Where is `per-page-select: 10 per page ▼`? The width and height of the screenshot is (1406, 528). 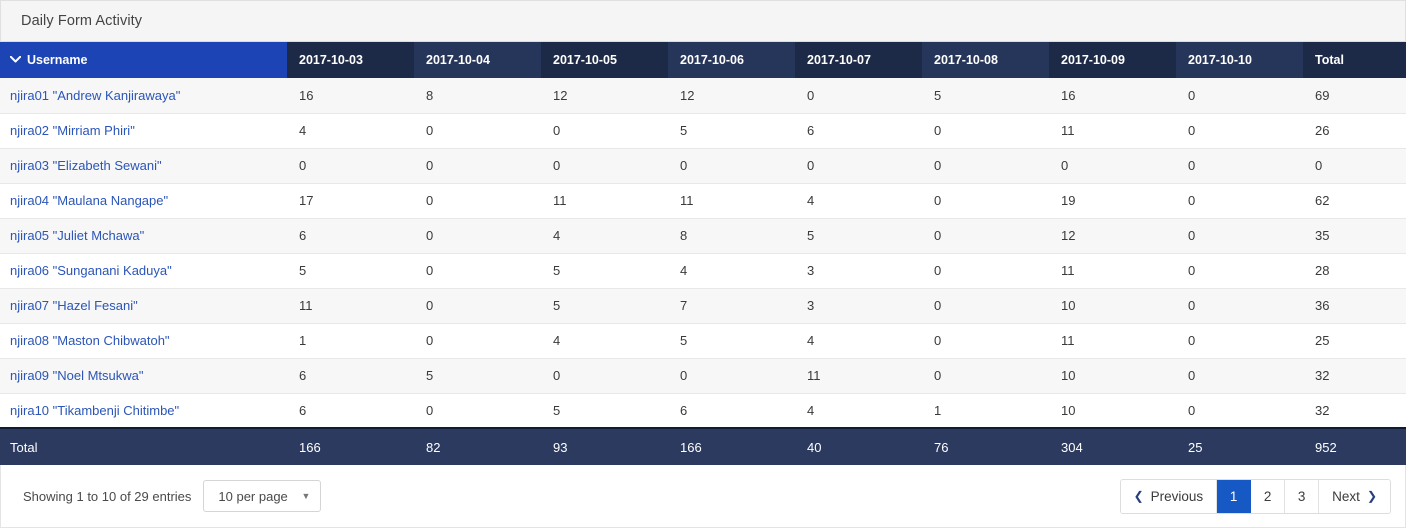
per-page-select: 10 per page ▼ is located at coordinates (262, 496).